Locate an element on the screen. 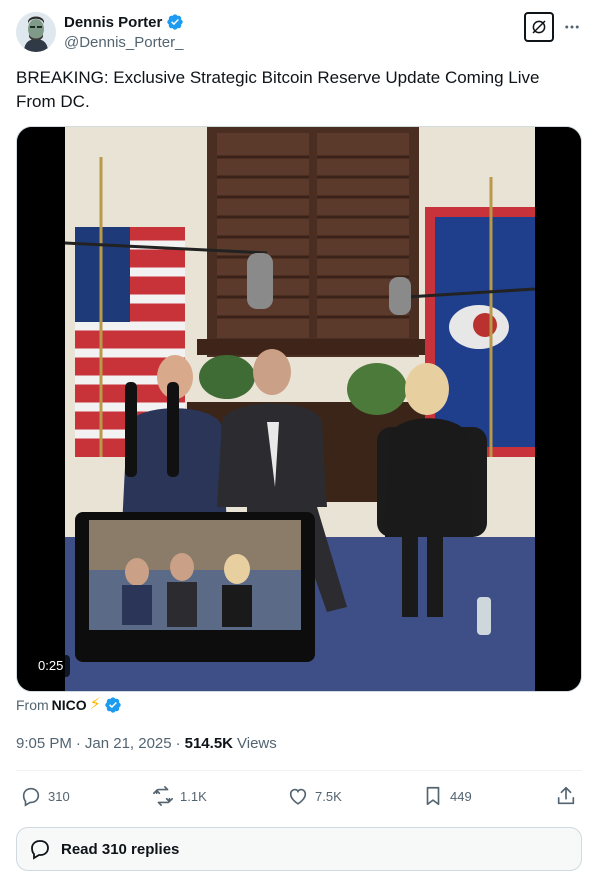  bookmark-icon is located at coordinates (433, 796).